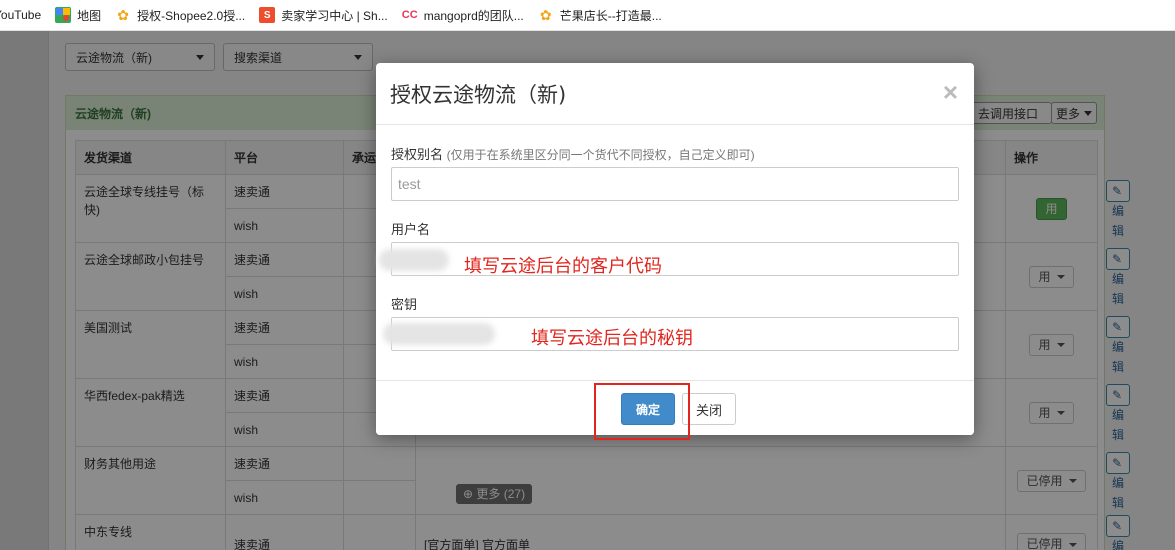  Describe the element at coordinates (63, 15) in the screenshot. I see `maps-icon` at that location.